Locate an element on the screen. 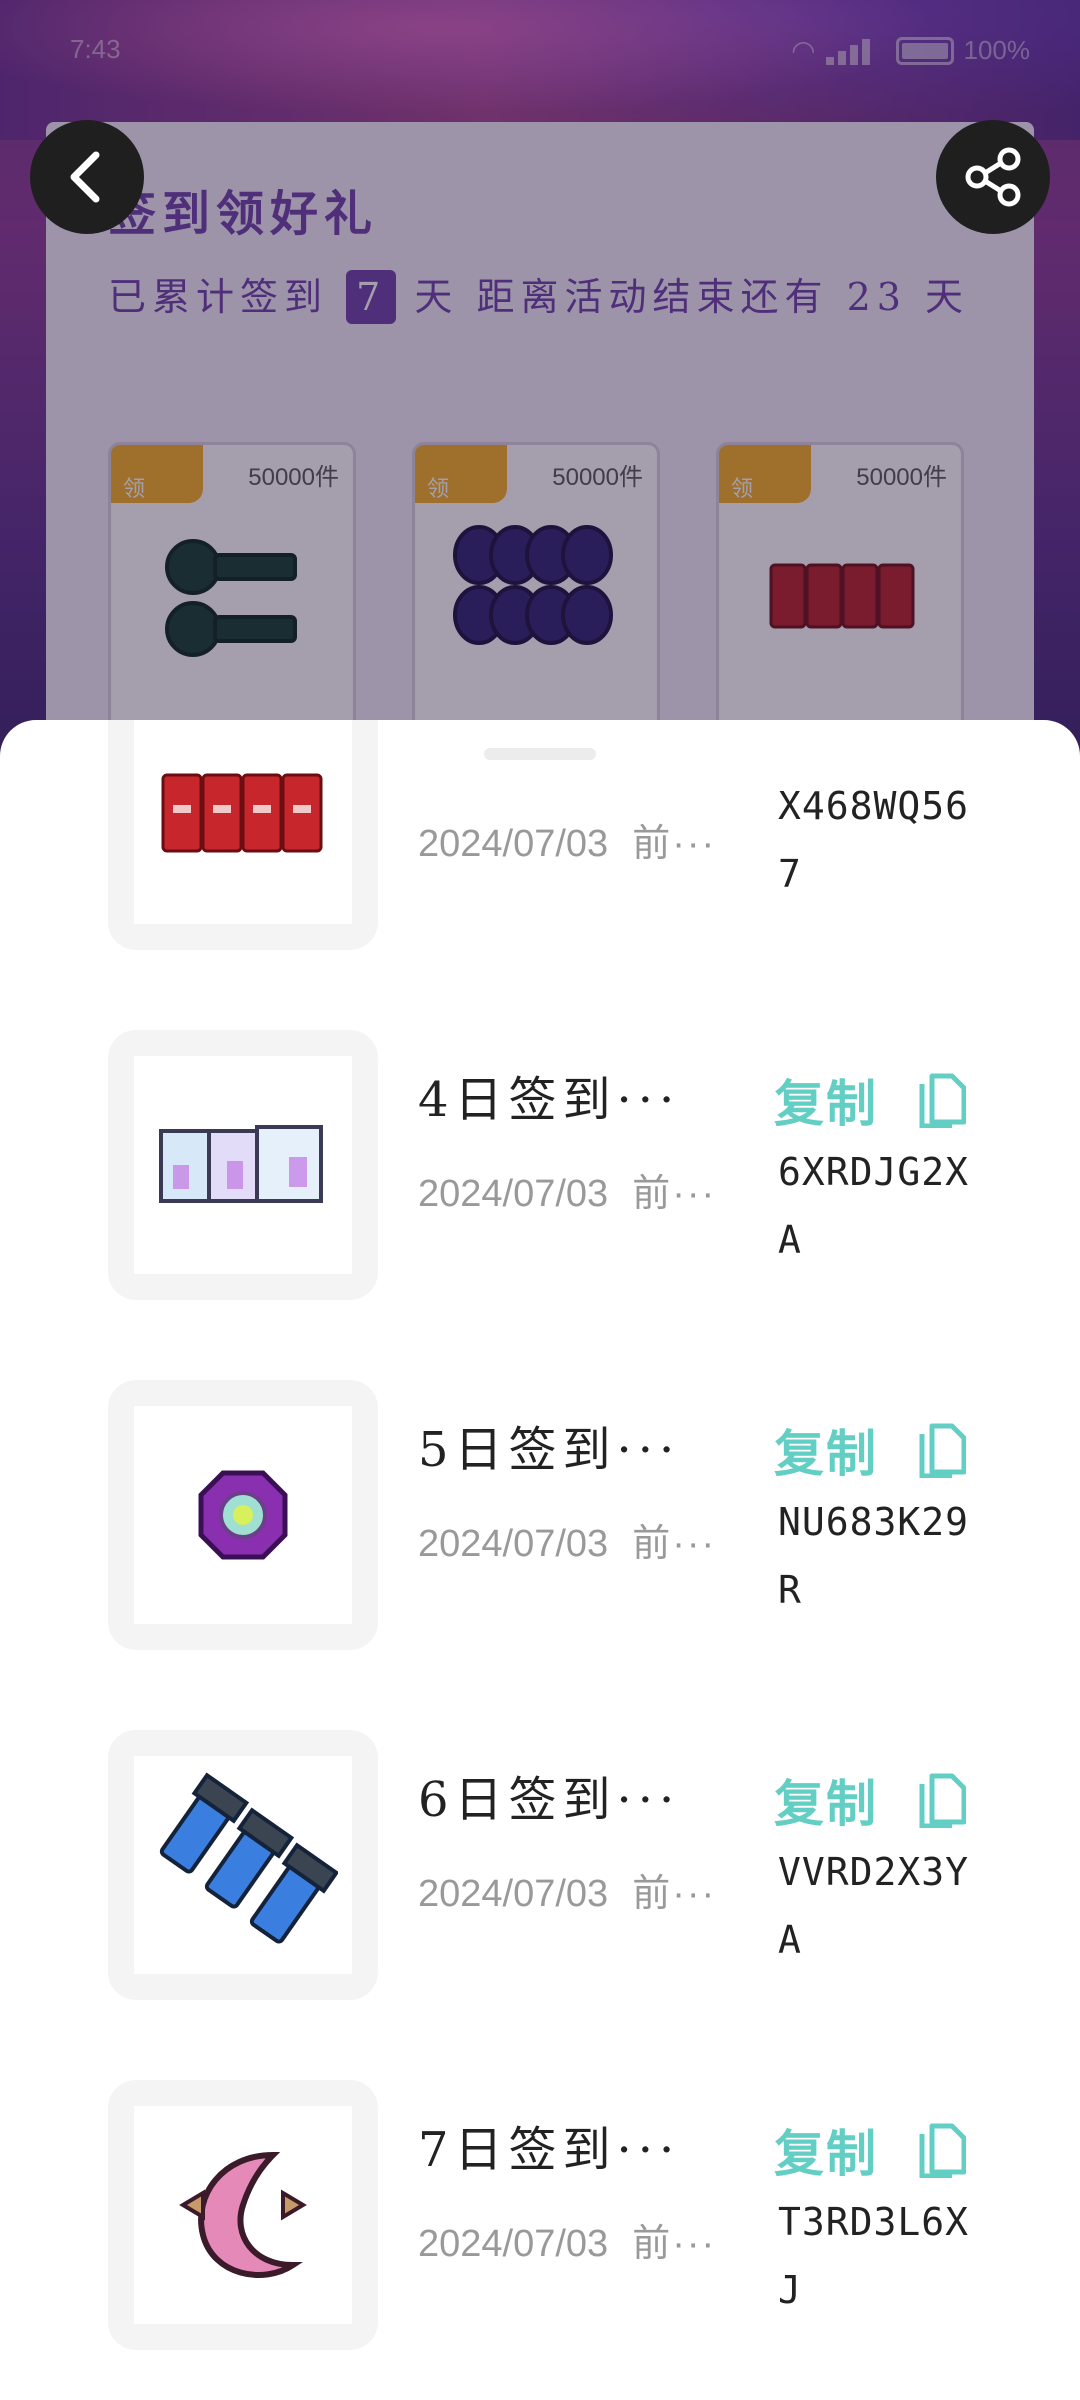 This screenshot has height=2400, width=1080. redeem-code: VVRD2X3YA is located at coordinates (874, 1906).